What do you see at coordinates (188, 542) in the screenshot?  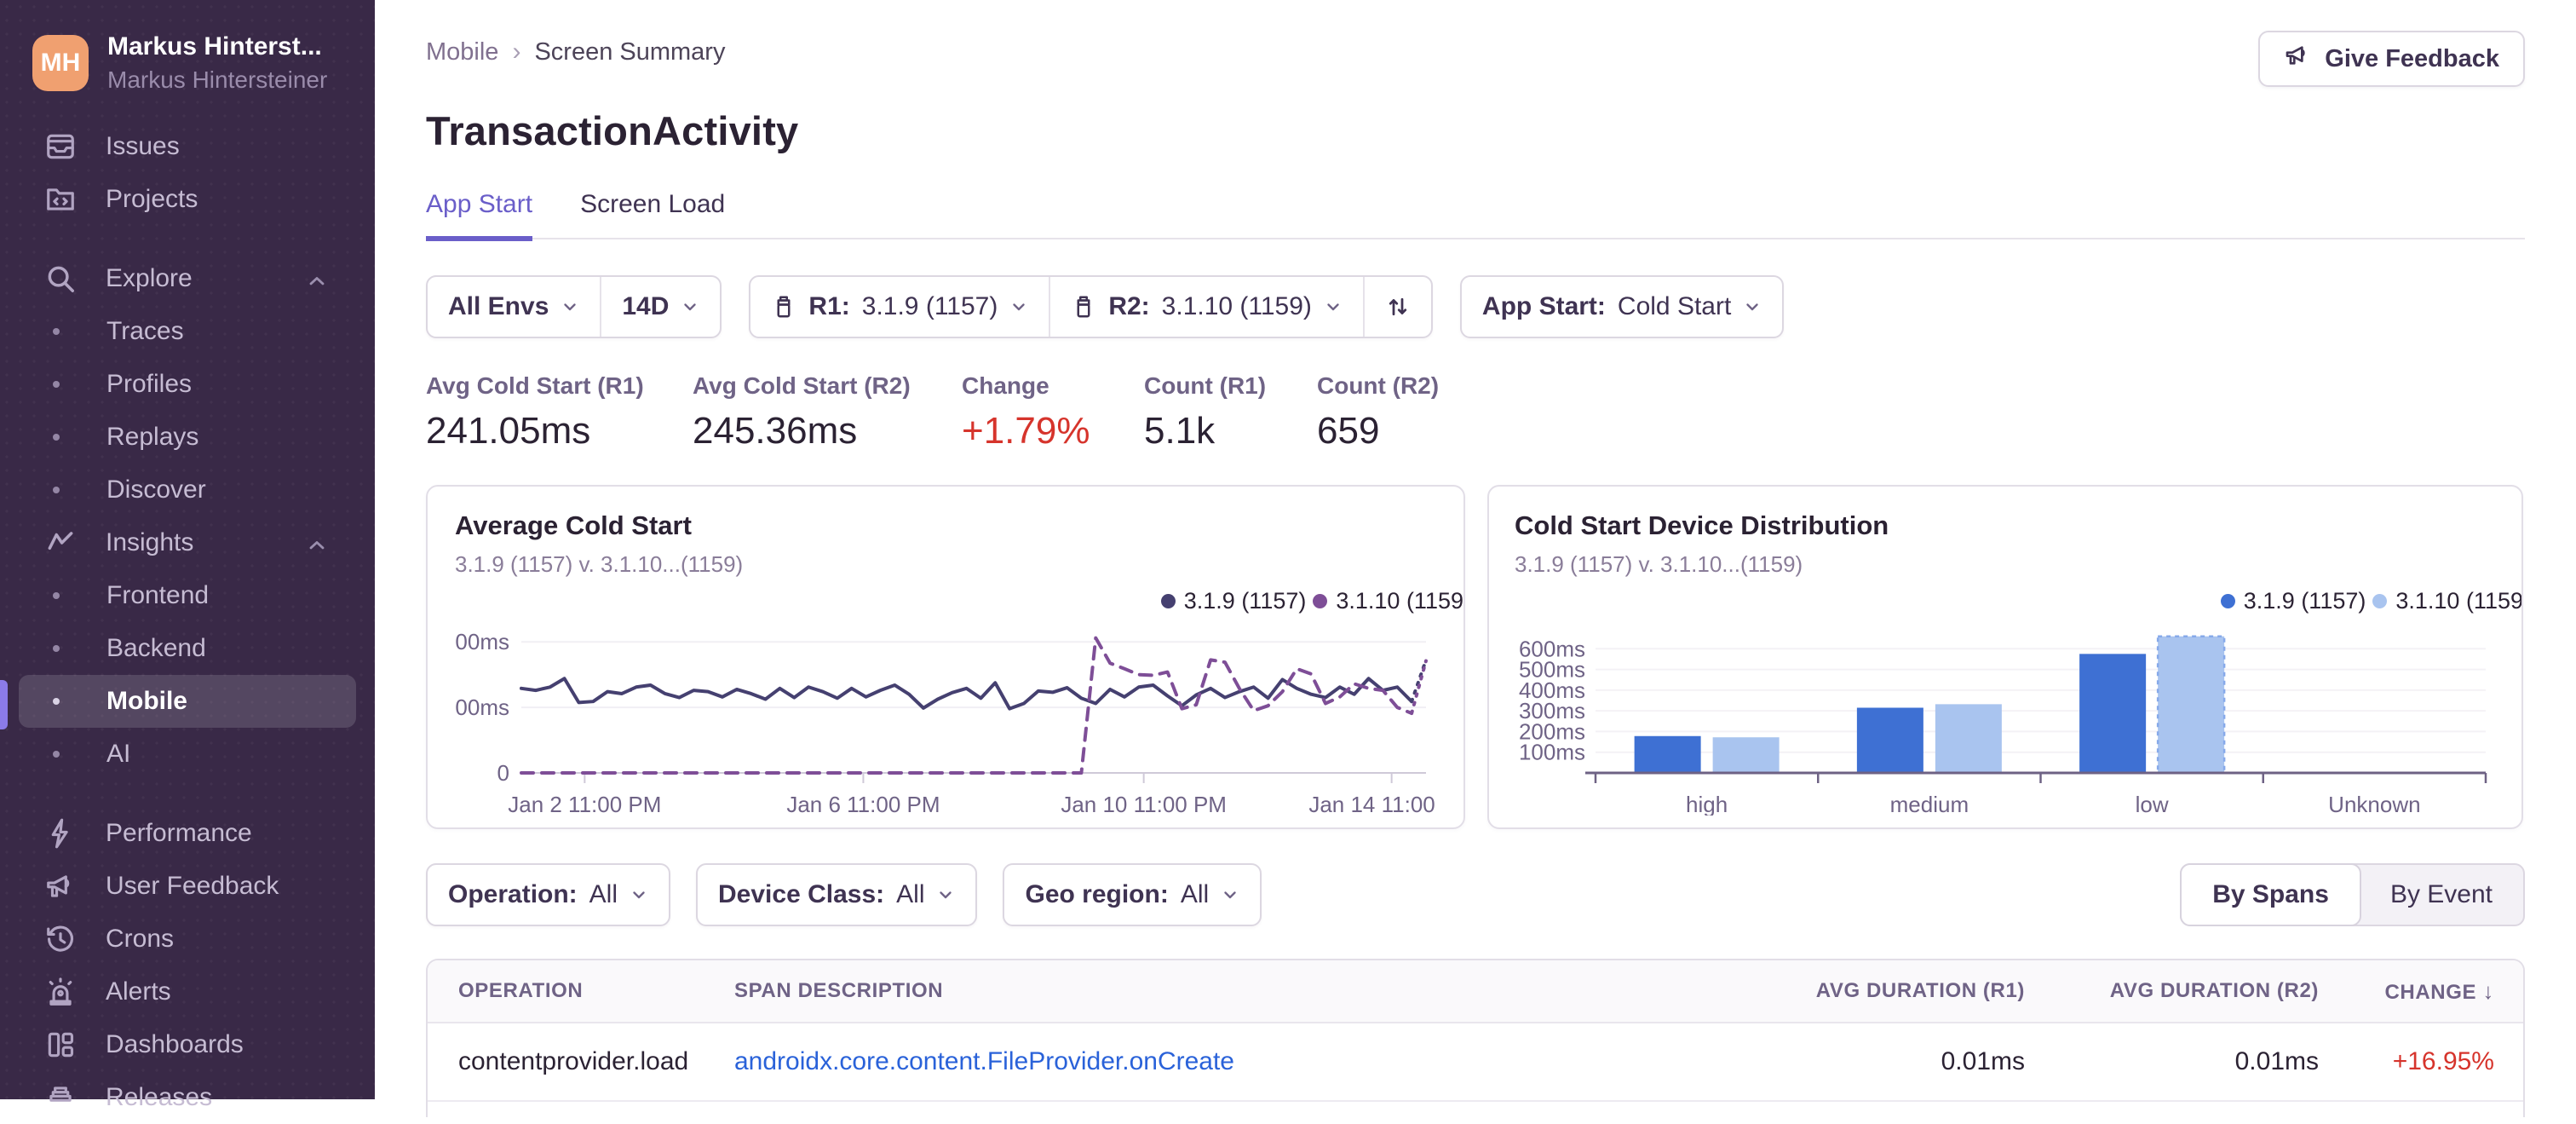 I see `sidebar-item-insights: Insights` at bounding box center [188, 542].